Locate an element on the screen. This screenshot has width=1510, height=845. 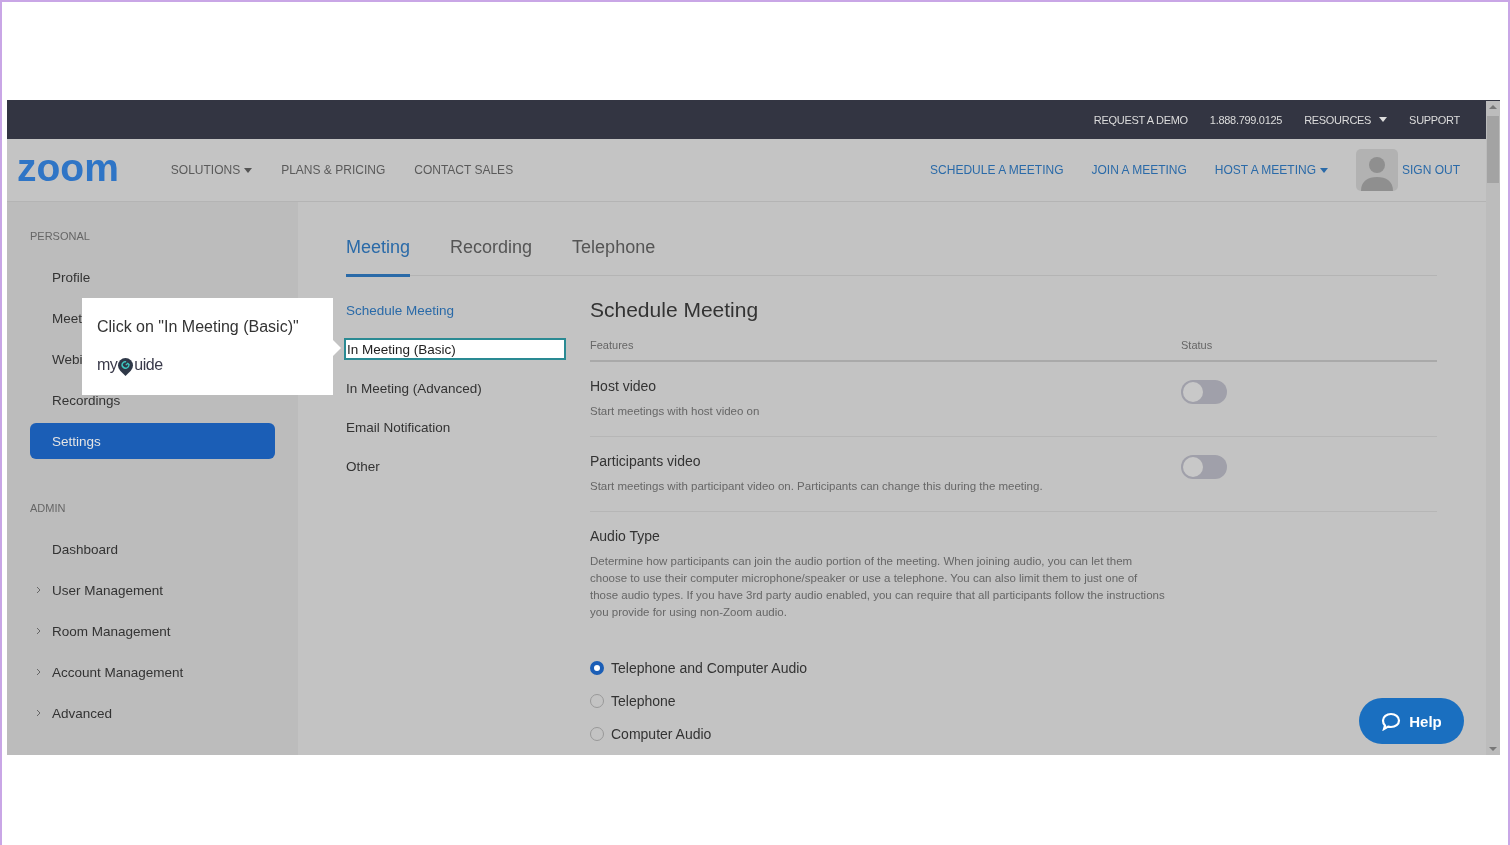
sidebar-item: Settings is located at coordinates (152, 441).